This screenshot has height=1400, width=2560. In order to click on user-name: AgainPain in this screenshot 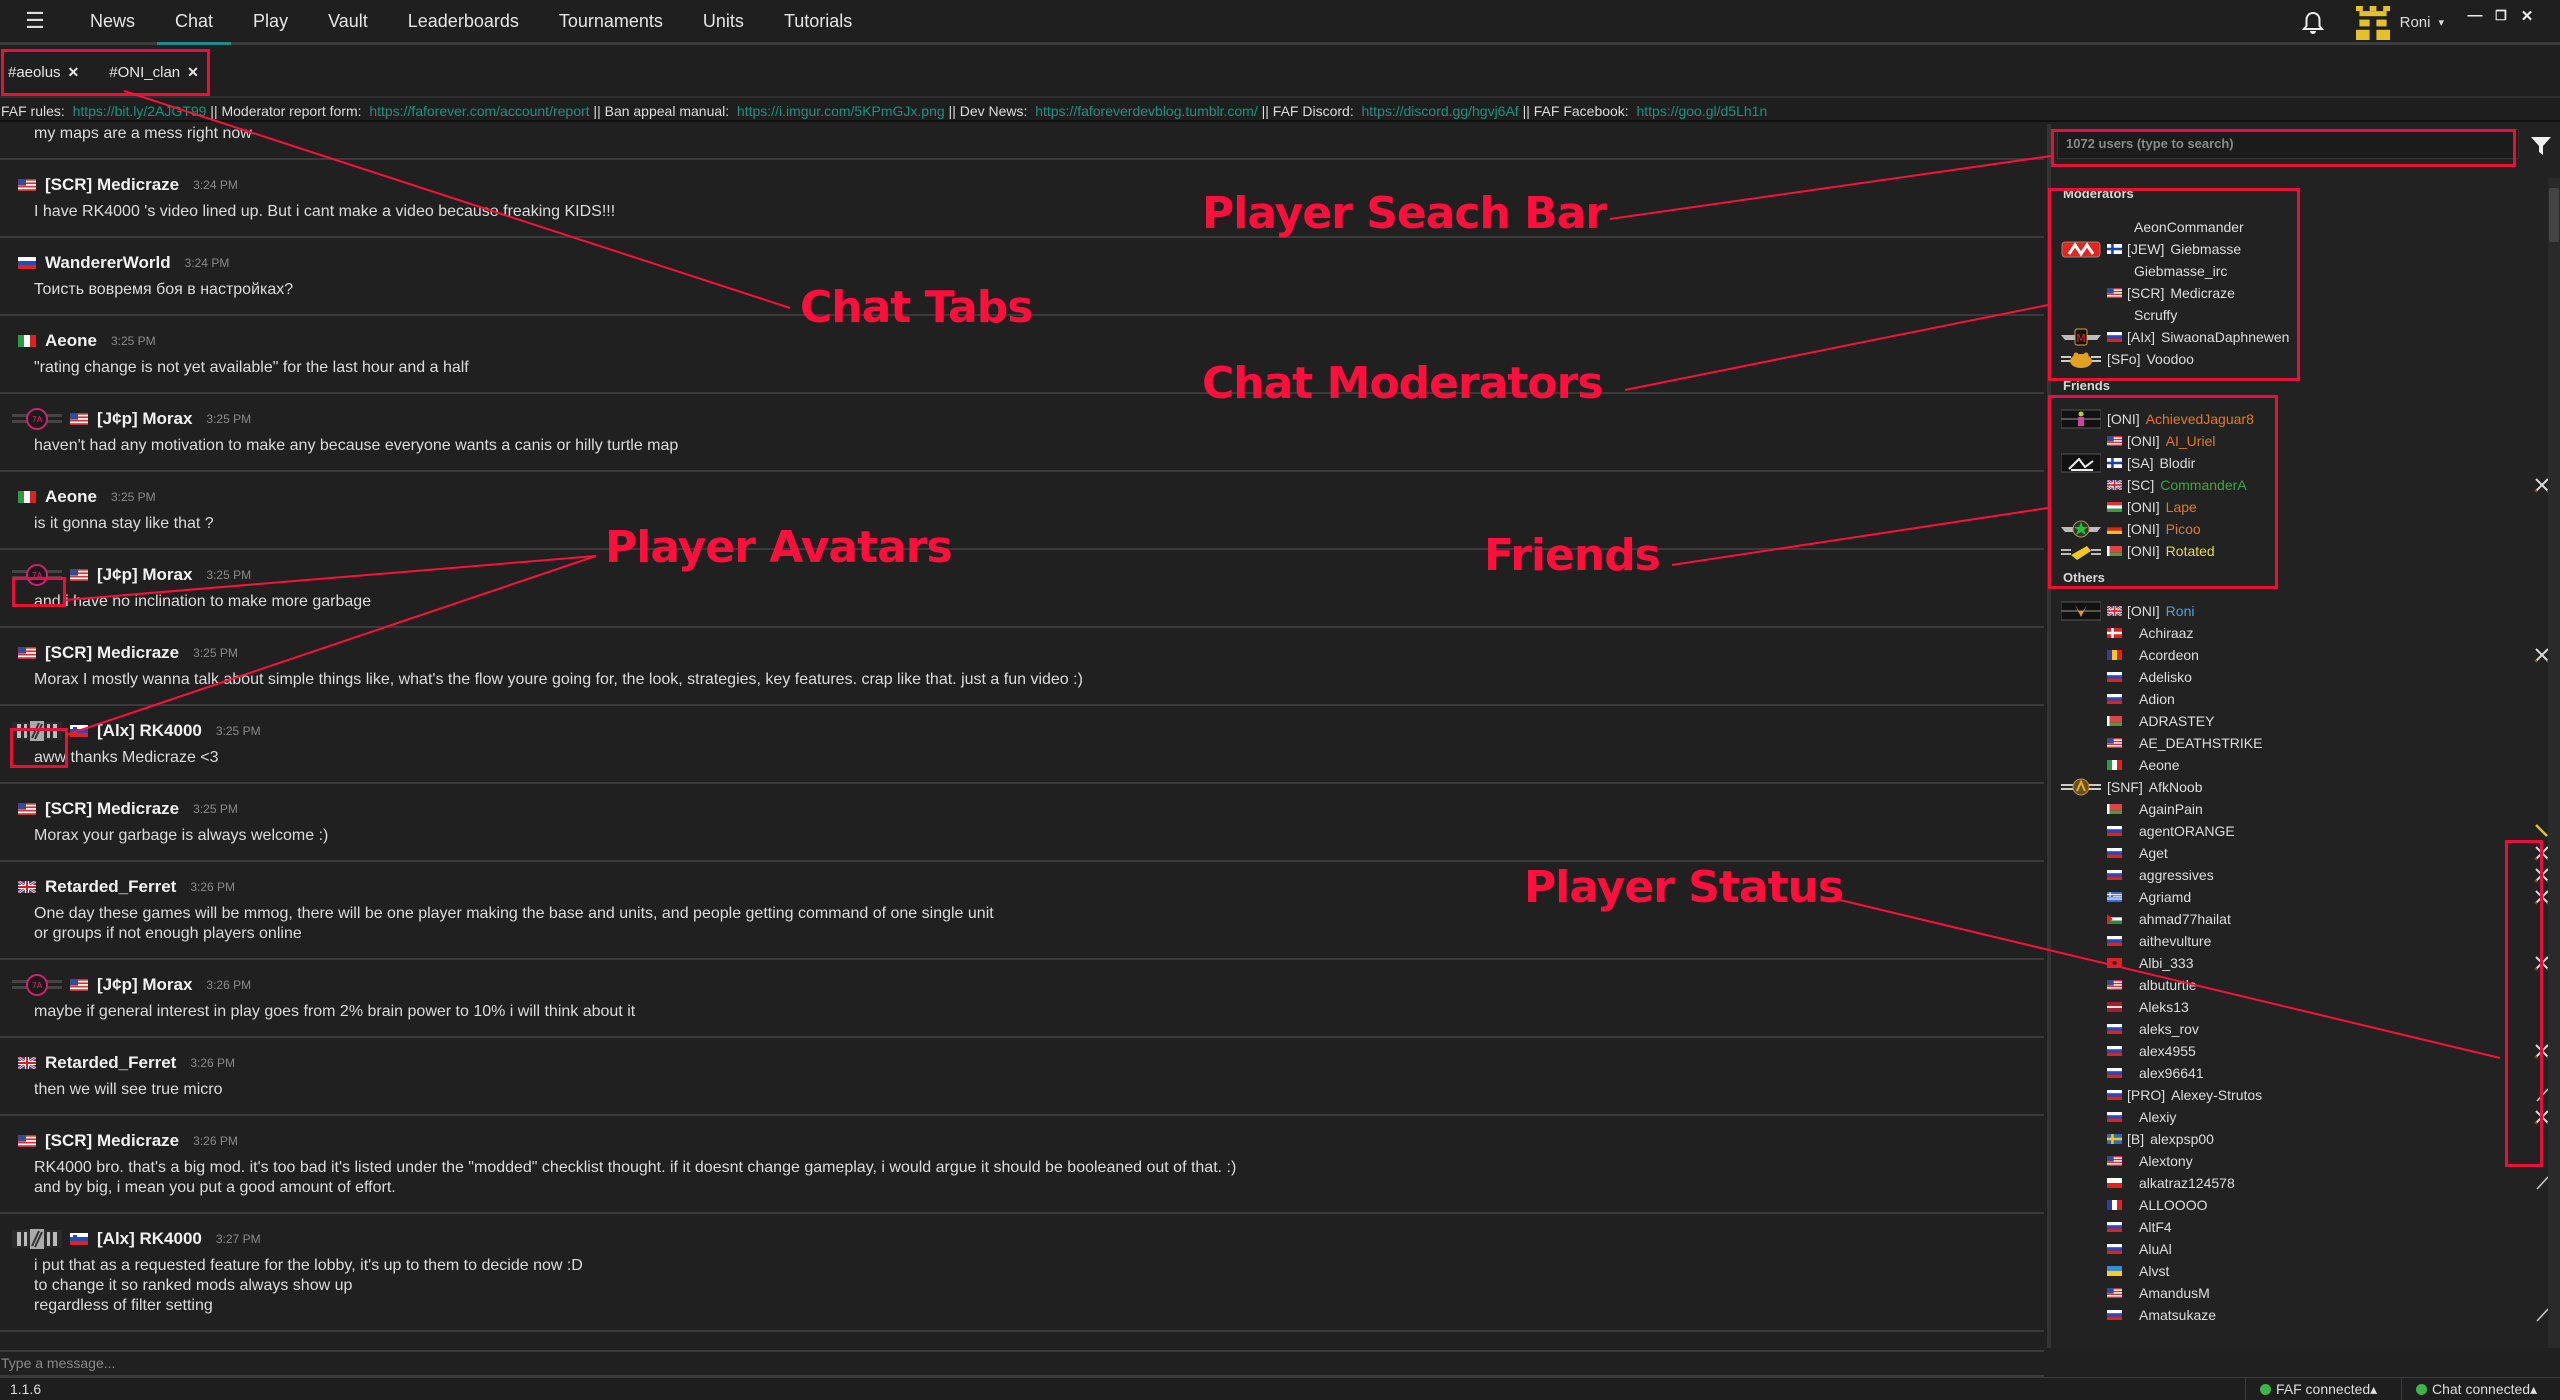, I will do `click(2171, 809)`.